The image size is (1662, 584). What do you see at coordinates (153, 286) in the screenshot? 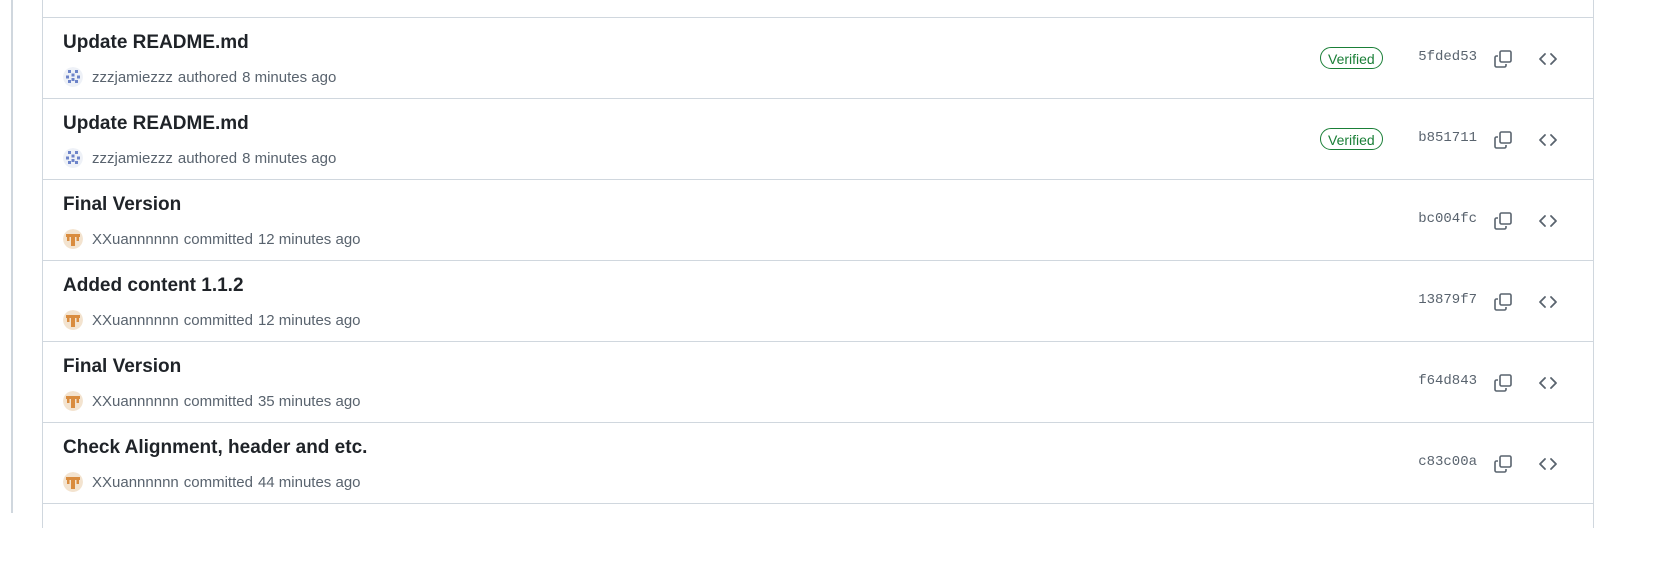
I see `commit-title: Added content 1.1.2` at bounding box center [153, 286].